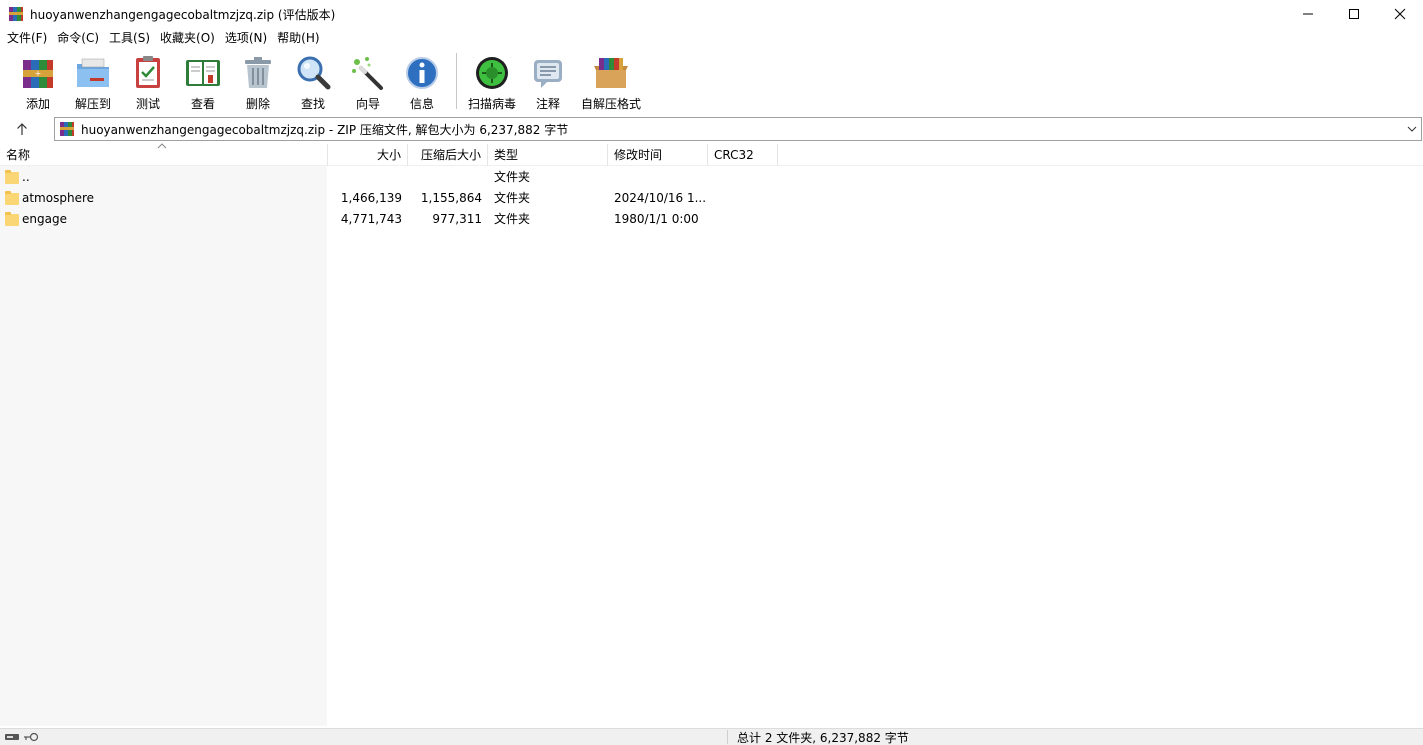 Image resolution: width=1423 pixels, height=745 pixels. Describe the element at coordinates (371, 198) in the screenshot. I see `file-size-cell: 1,466,139` at that location.